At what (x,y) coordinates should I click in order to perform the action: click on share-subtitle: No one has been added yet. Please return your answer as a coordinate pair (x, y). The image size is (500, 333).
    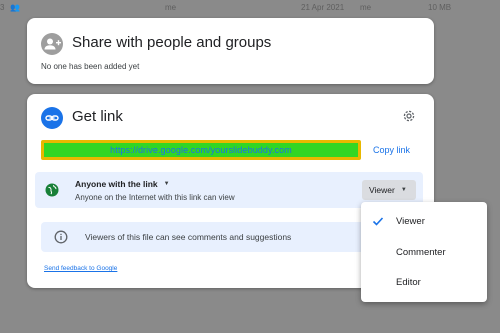
    Looking at the image, I should click on (90, 66).